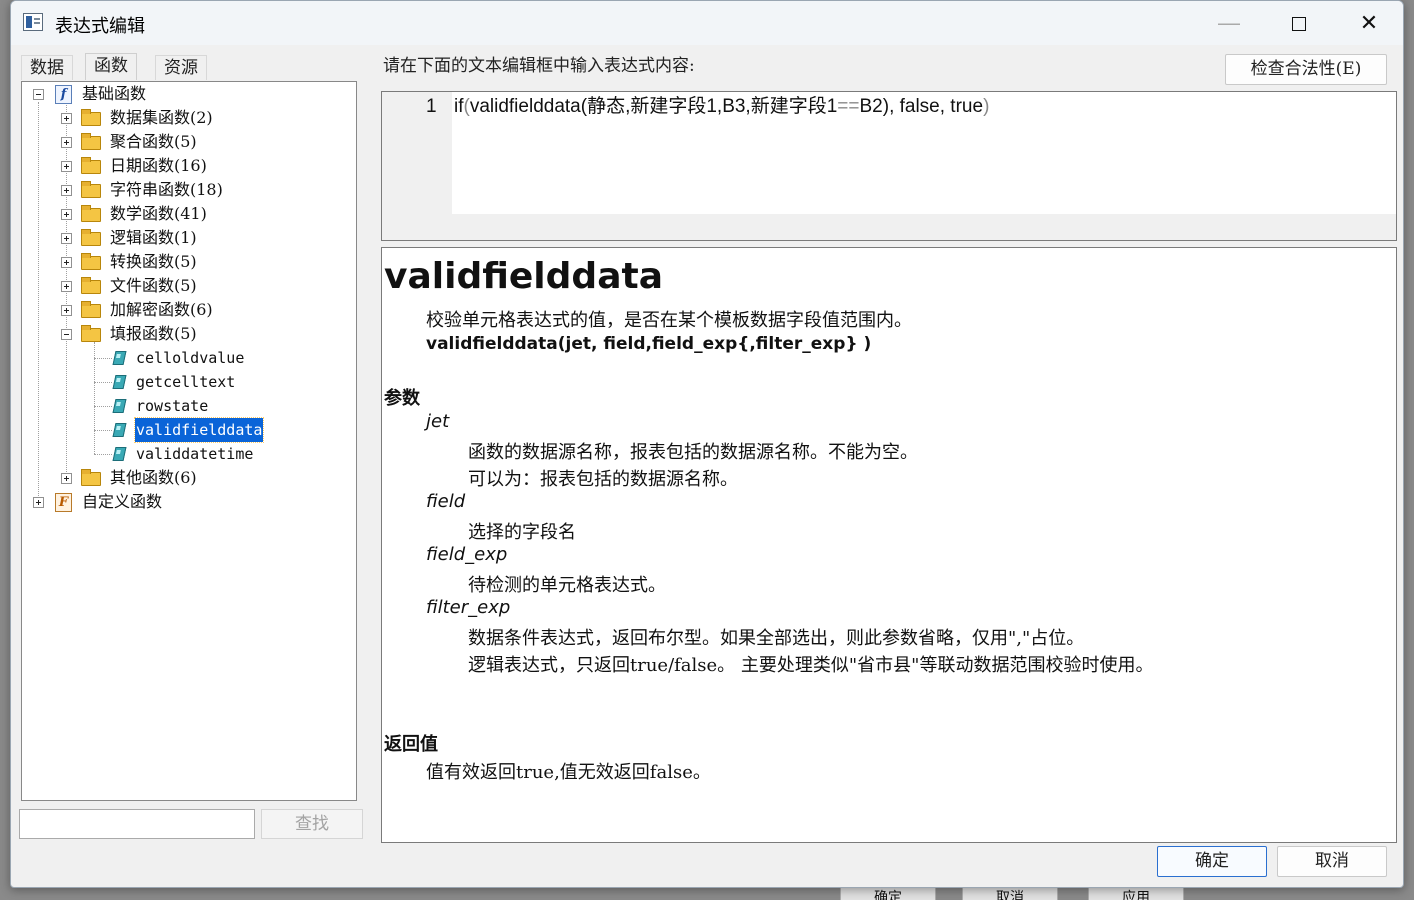  What do you see at coordinates (122, 501) in the screenshot?
I see `tree-node-label: 自定义函数` at bounding box center [122, 501].